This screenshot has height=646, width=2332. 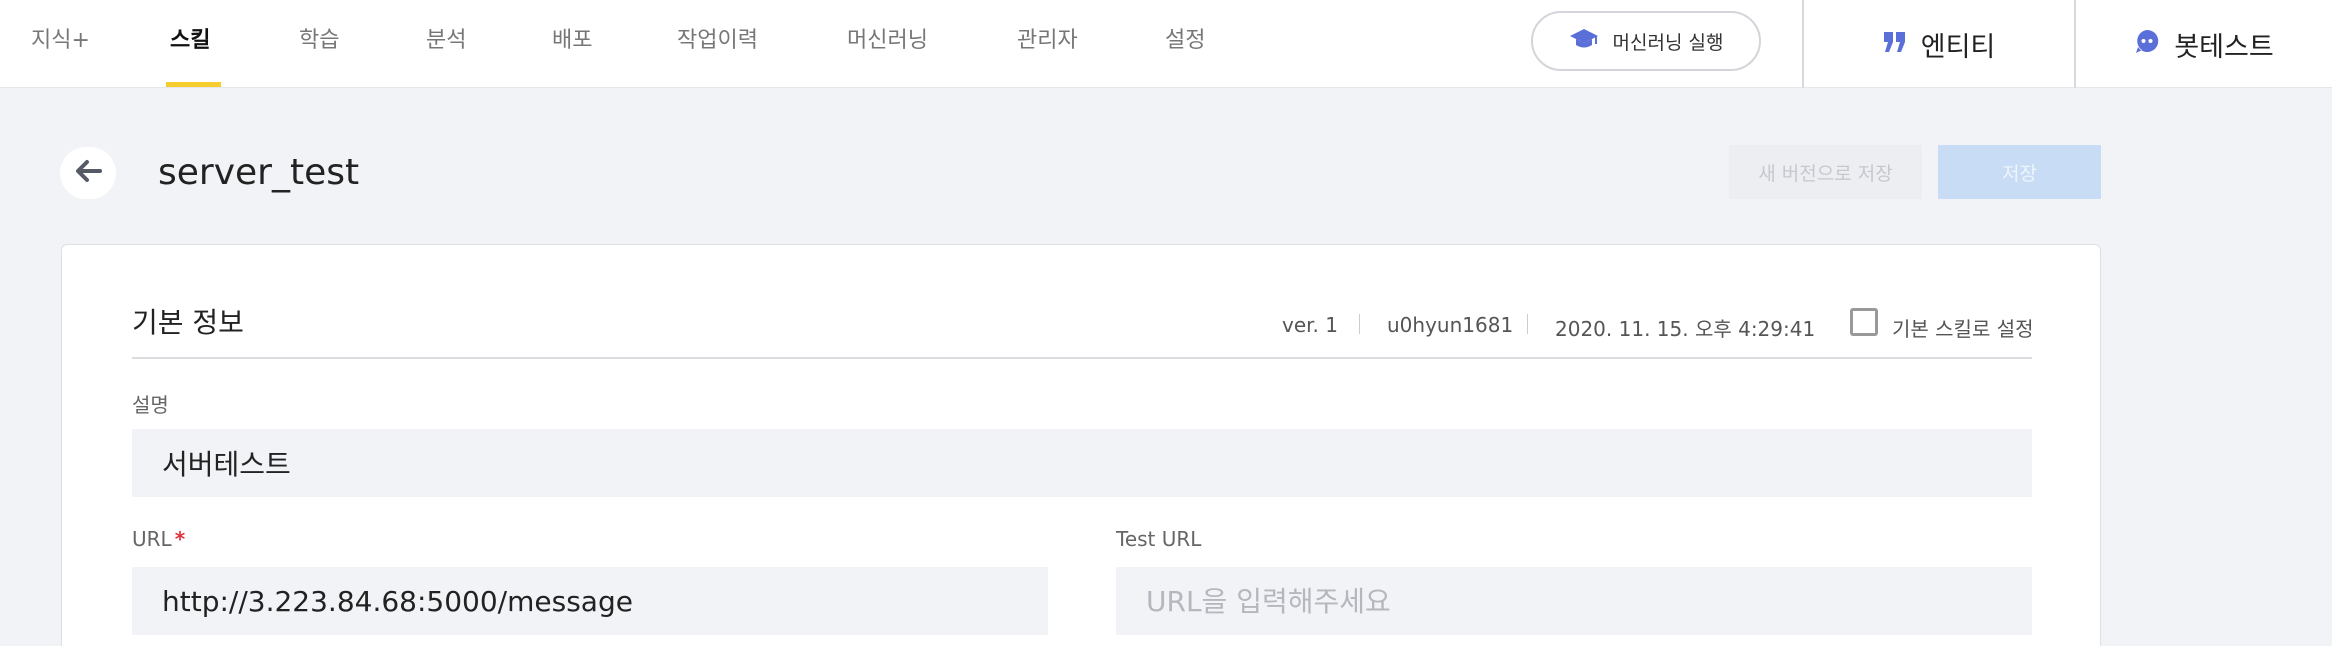 I want to click on author-text: u0hyun1681, so click(x=1450, y=325).